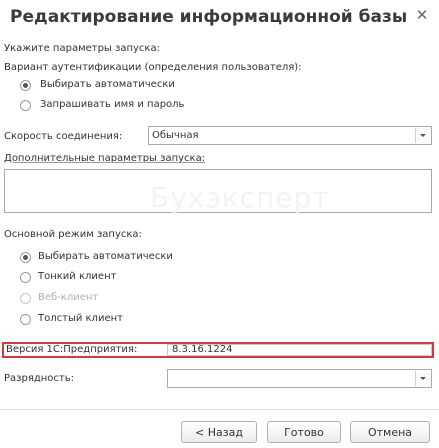  Describe the element at coordinates (25, 257) in the screenshot. I see `mode-auto-radio` at that location.